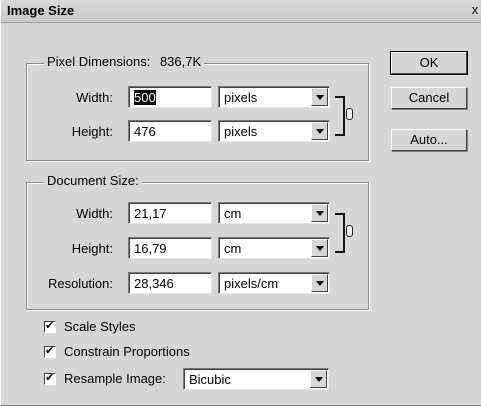 The width and height of the screenshot is (481, 406). What do you see at coordinates (170, 213) in the screenshot?
I see `doc-width-input: 21,17` at bounding box center [170, 213].